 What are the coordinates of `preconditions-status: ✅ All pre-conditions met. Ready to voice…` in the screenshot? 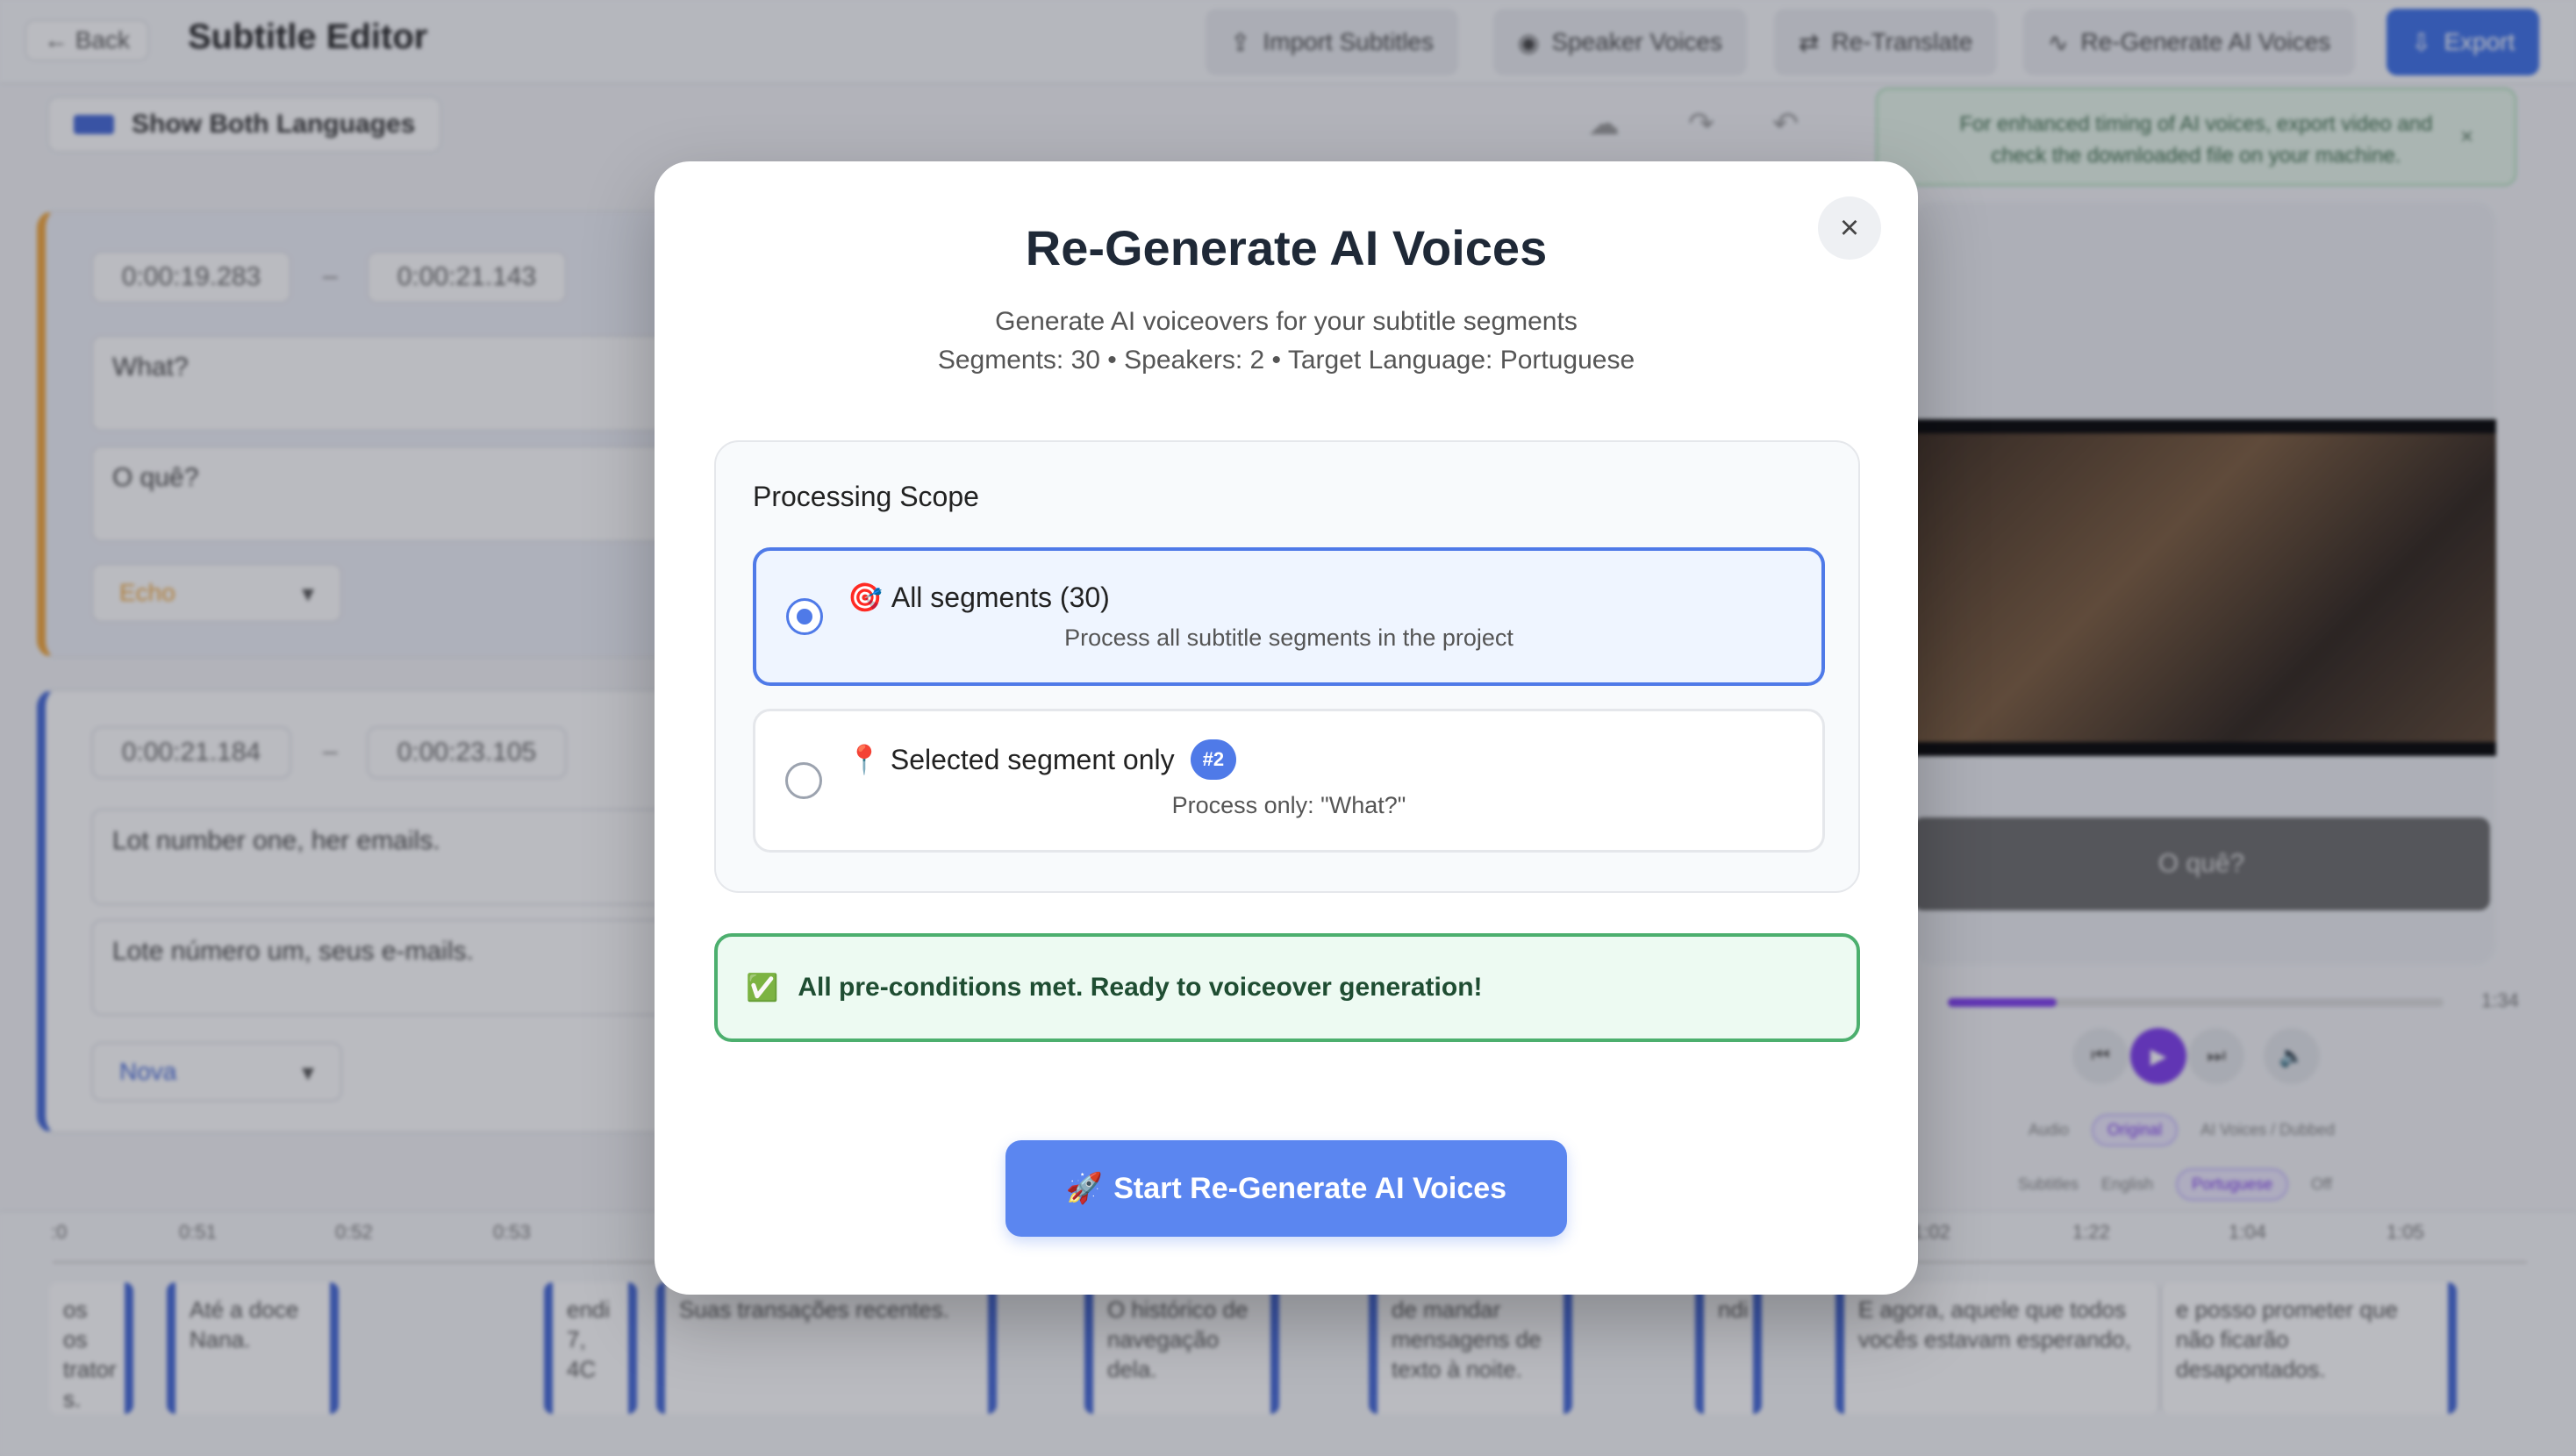 It's located at (1287, 987).